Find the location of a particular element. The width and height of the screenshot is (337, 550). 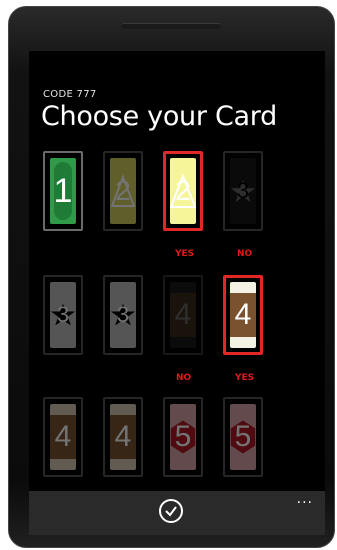

card-4b: 4 is located at coordinates (243, 315).